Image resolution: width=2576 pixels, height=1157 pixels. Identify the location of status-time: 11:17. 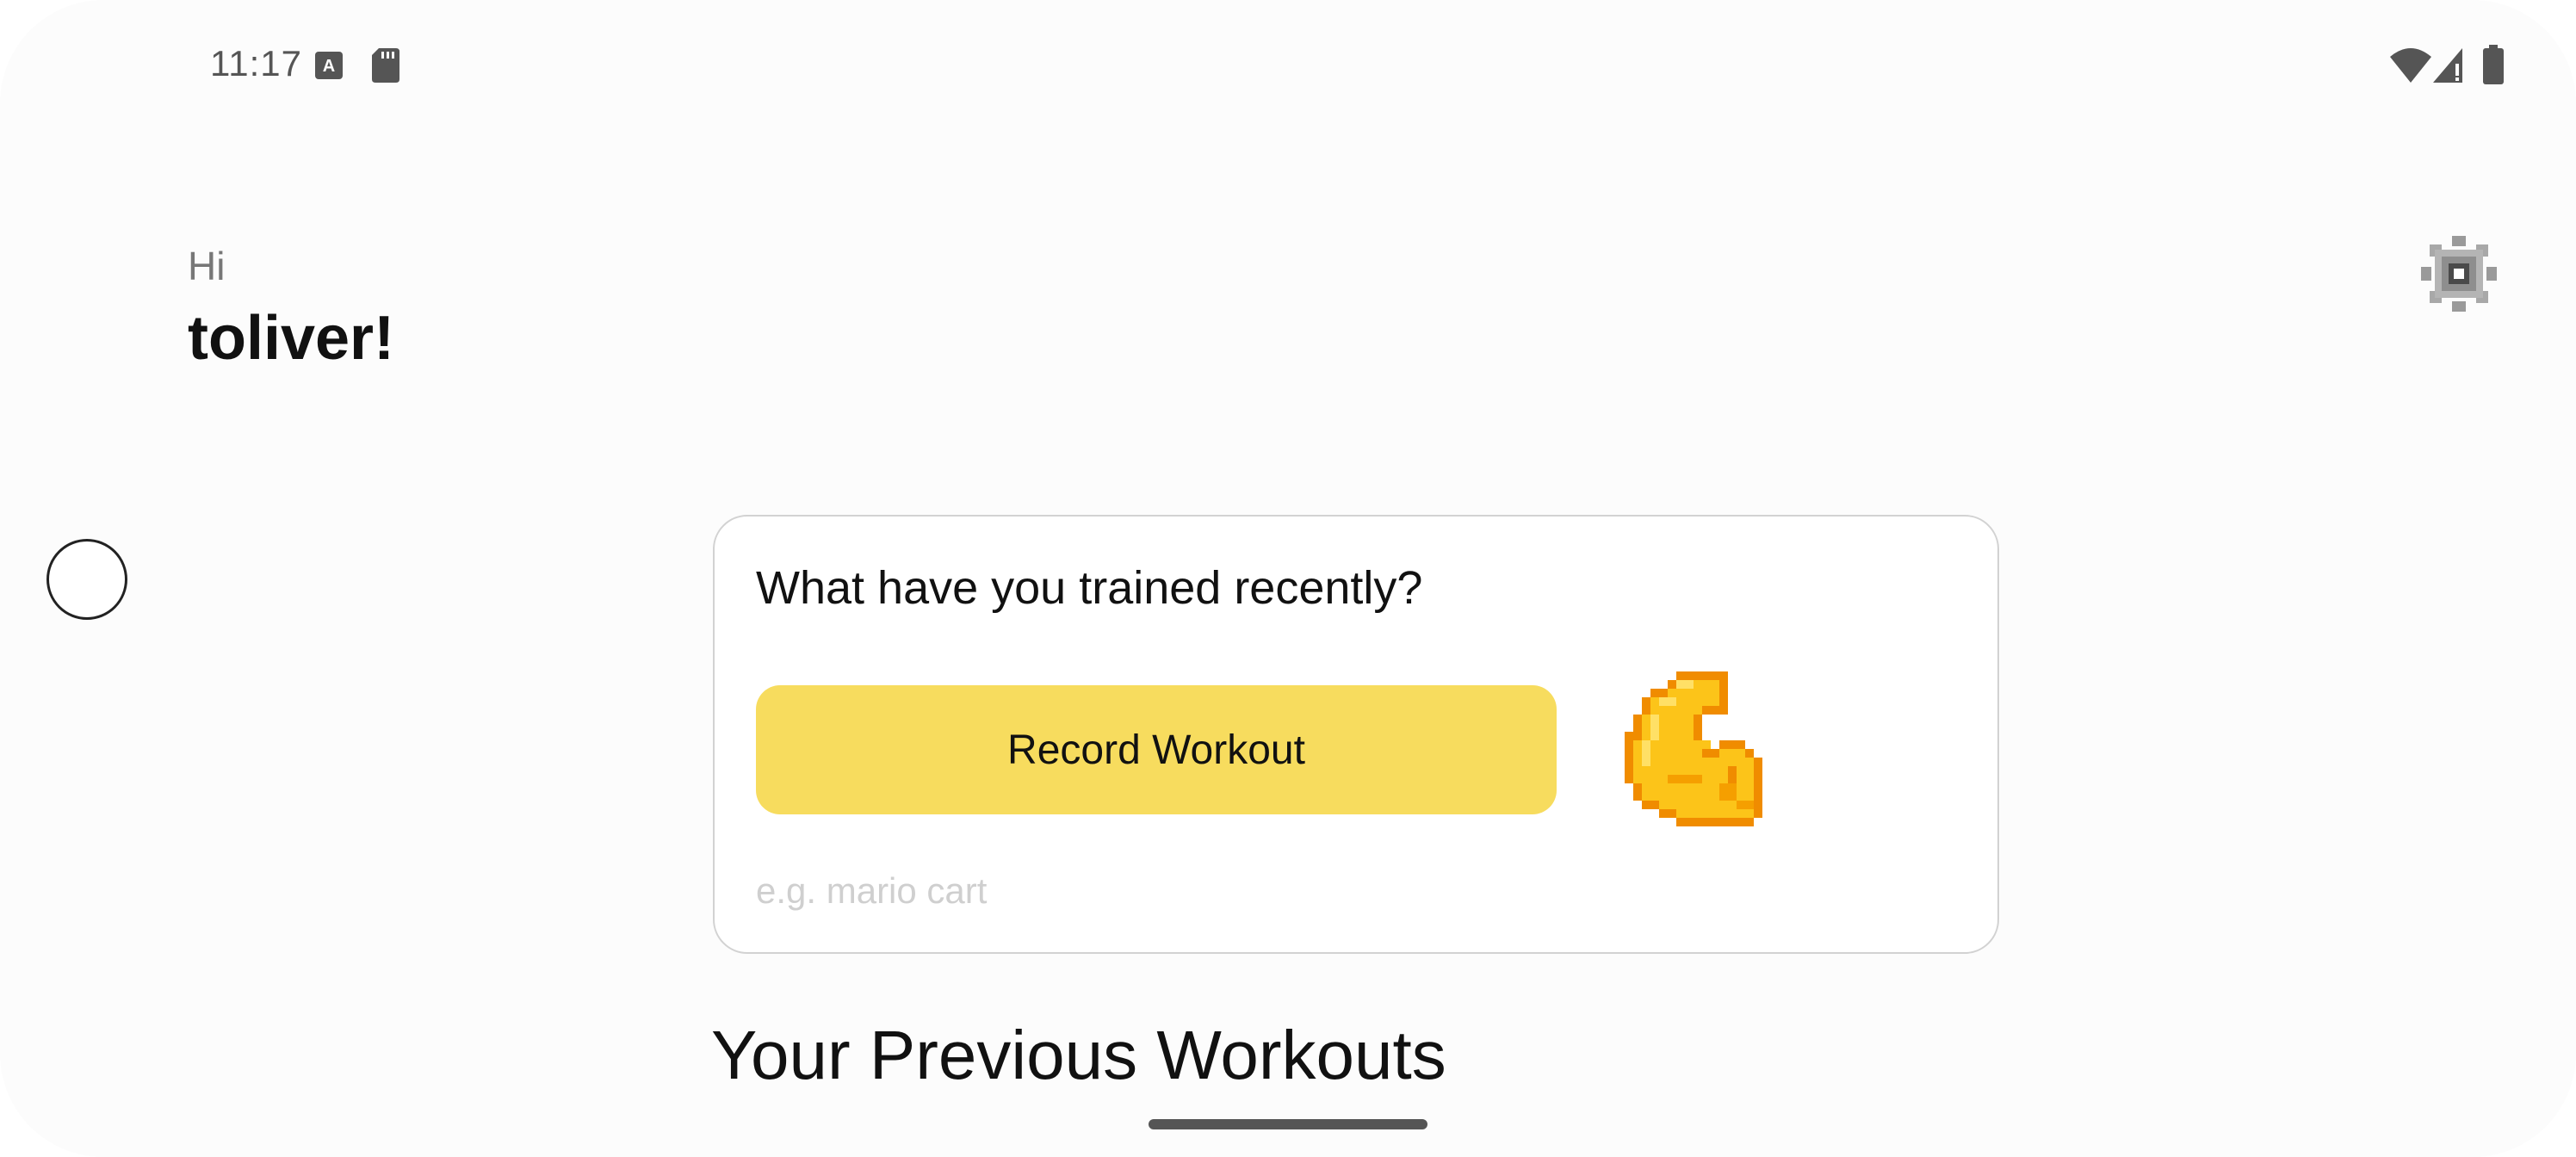
(256, 64).